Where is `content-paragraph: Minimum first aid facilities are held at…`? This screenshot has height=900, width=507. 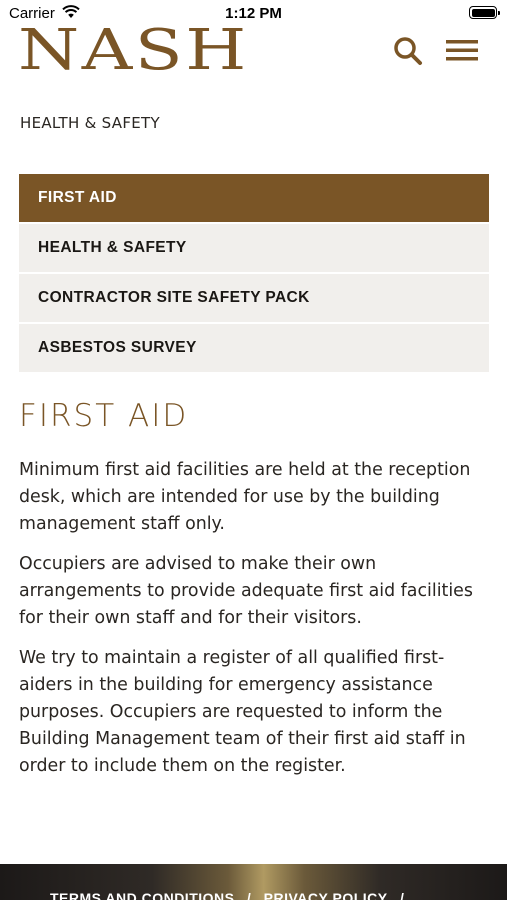 content-paragraph: Minimum first aid facilities are held at… is located at coordinates (245, 497).